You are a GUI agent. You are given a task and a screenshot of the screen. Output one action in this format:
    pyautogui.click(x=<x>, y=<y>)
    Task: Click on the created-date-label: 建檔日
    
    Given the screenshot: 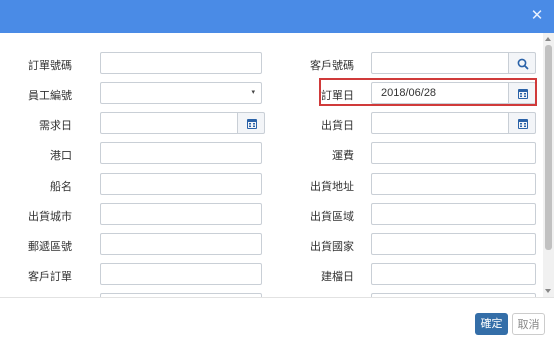 What is the action you would take?
    pyautogui.click(x=337, y=276)
    